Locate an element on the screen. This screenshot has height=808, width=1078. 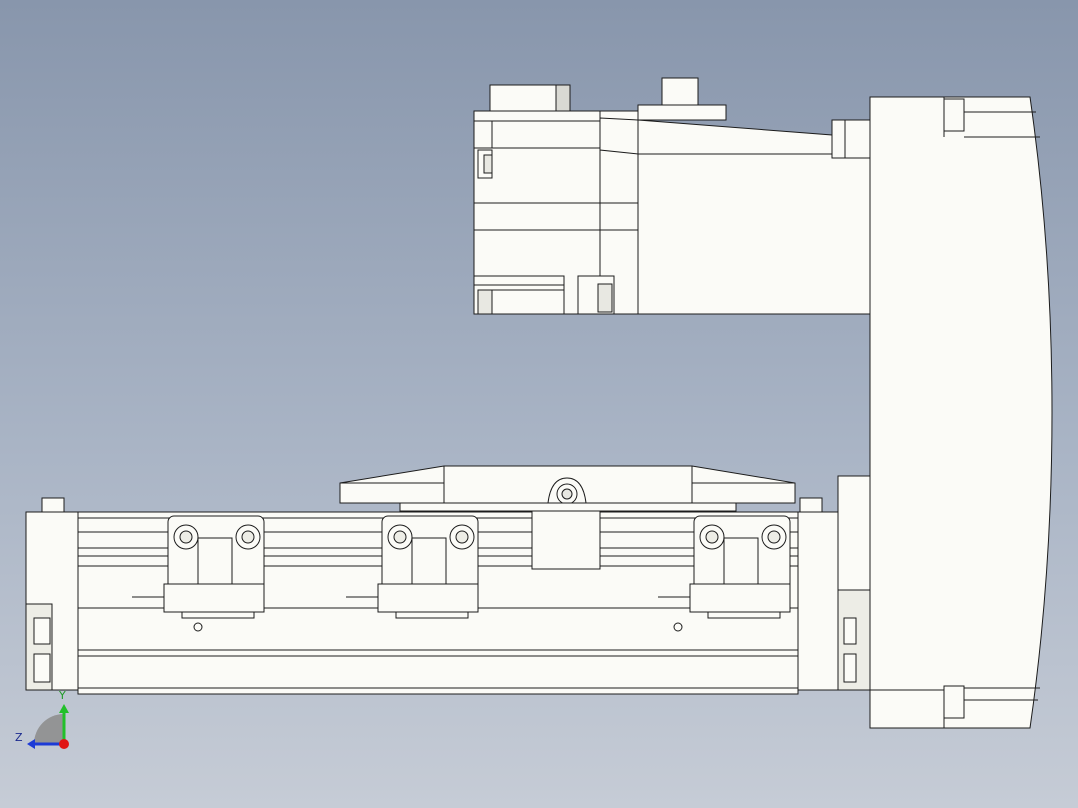
end-housing-right is located at coordinates (961, 412).